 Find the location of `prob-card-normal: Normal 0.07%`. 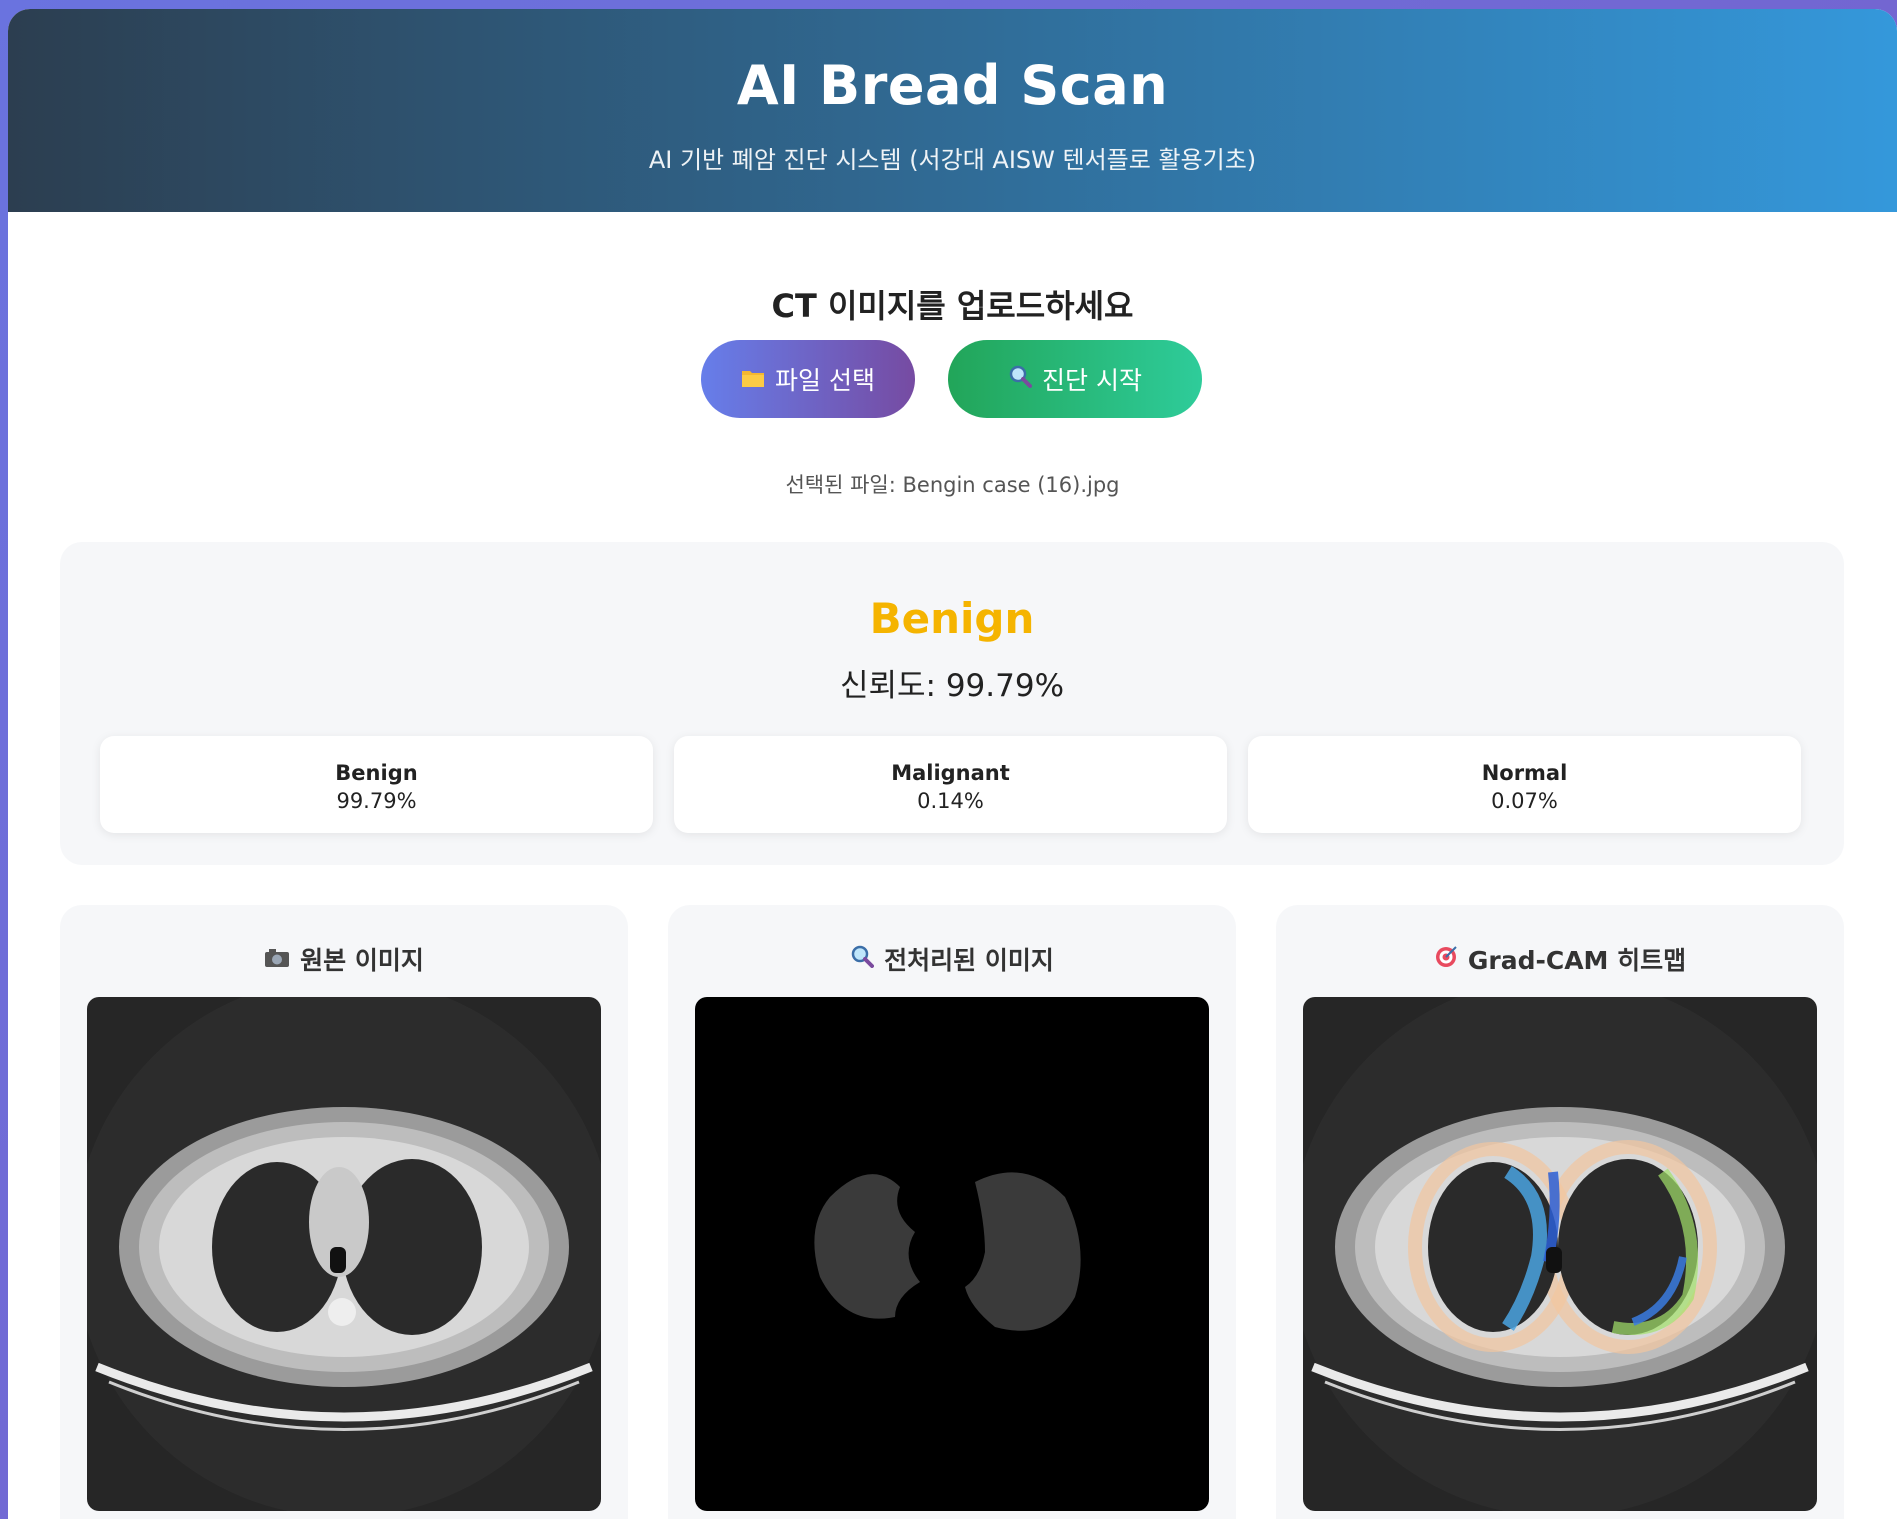

prob-card-normal: Normal 0.07% is located at coordinates (1524, 784).